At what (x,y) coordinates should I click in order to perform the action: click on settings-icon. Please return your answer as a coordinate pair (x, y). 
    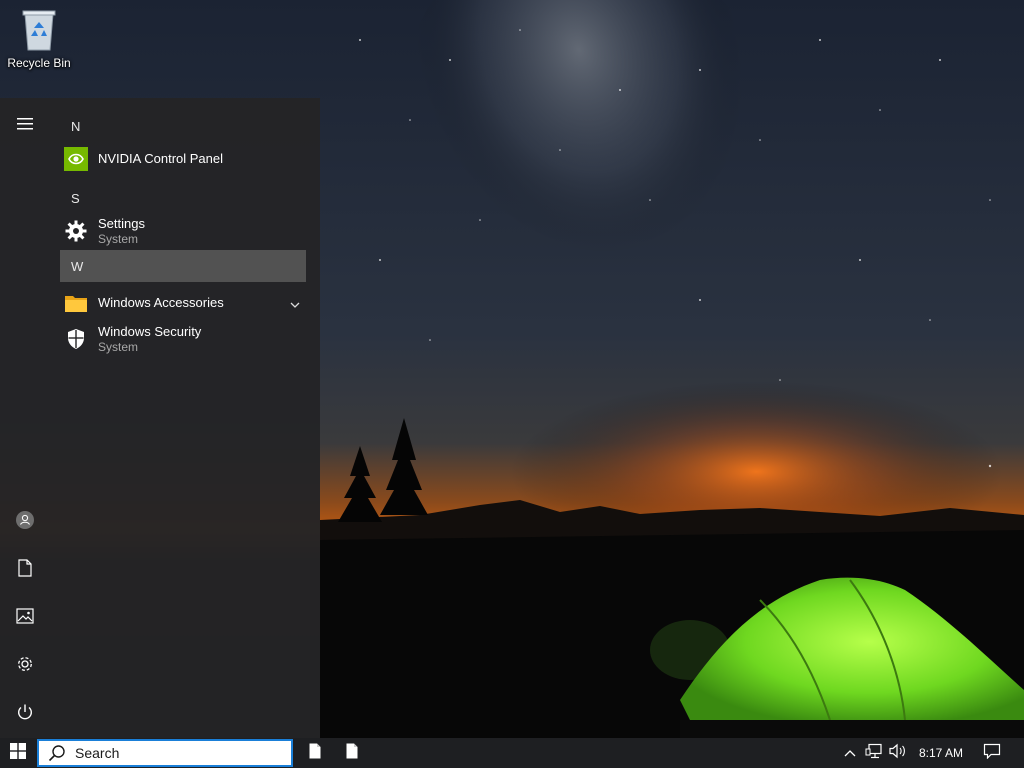
    Looking at the image, I should click on (25, 666).